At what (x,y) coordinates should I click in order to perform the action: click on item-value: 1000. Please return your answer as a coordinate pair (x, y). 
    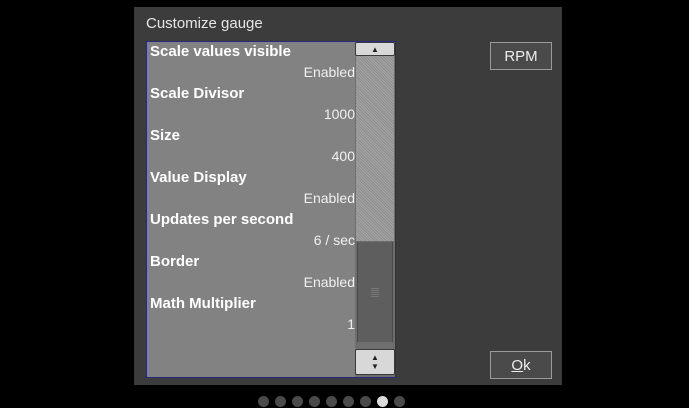
    Looking at the image, I should click on (339, 114).